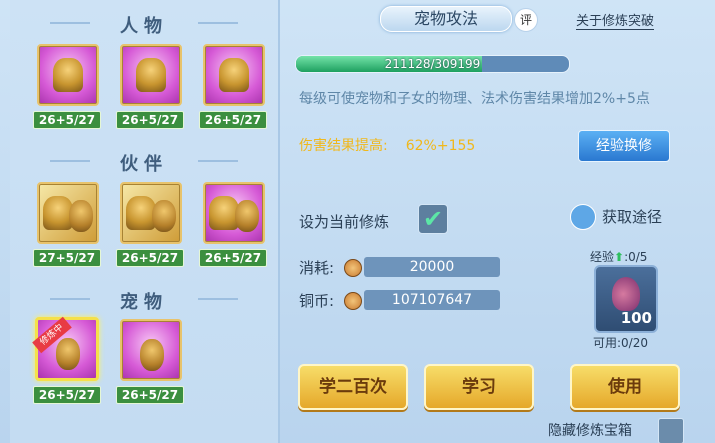 This screenshot has width=715, height=443. What do you see at coordinates (446, 19) in the screenshot?
I see `skill-title: 宠物攻法` at bounding box center [446, 19].